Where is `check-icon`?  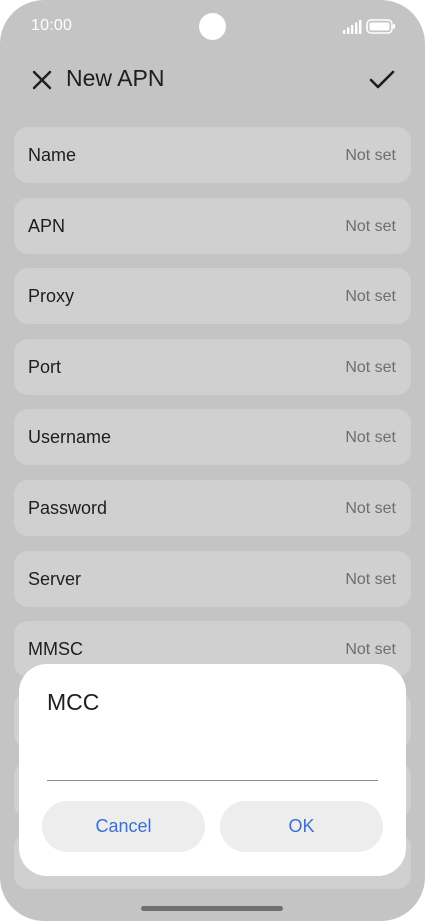
check-icon is located at coordinates (382, 80).